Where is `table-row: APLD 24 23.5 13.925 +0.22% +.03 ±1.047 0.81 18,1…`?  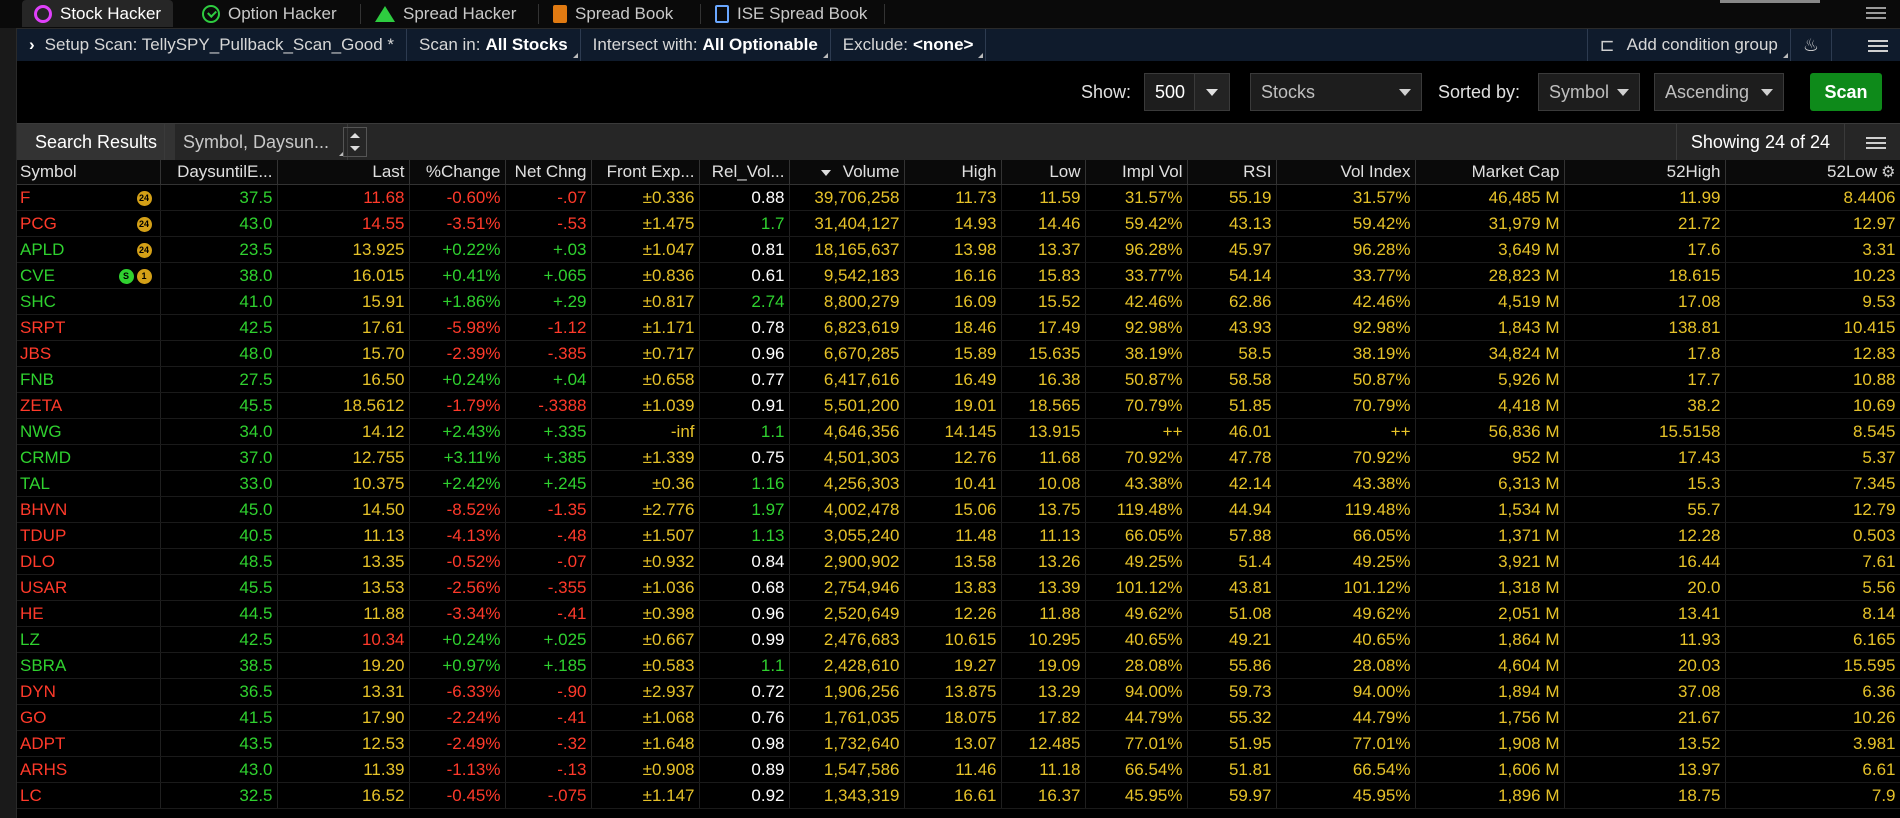
table-row: APLD 24 23.5 13.925 +0.22% +.03 ±1.047 0.81 18,1… is located at coordinates (958, 249).